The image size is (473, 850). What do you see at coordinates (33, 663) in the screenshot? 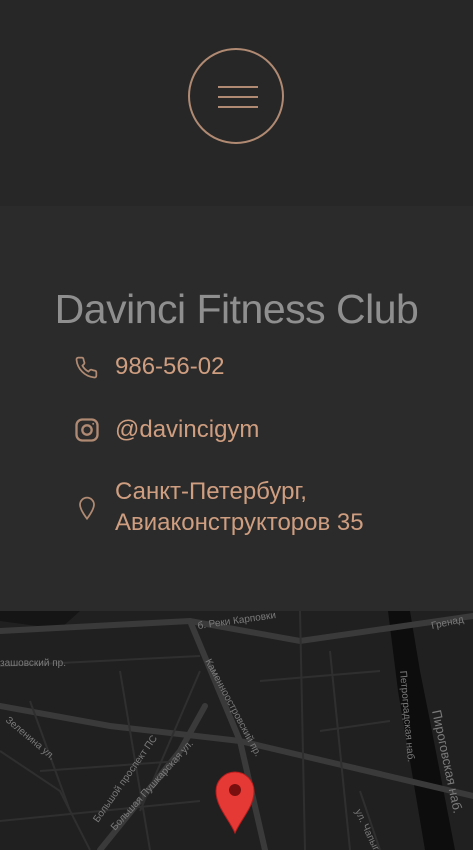
I see `map-label-street-1: зашовский пр.` at bounding box center [33, 663].